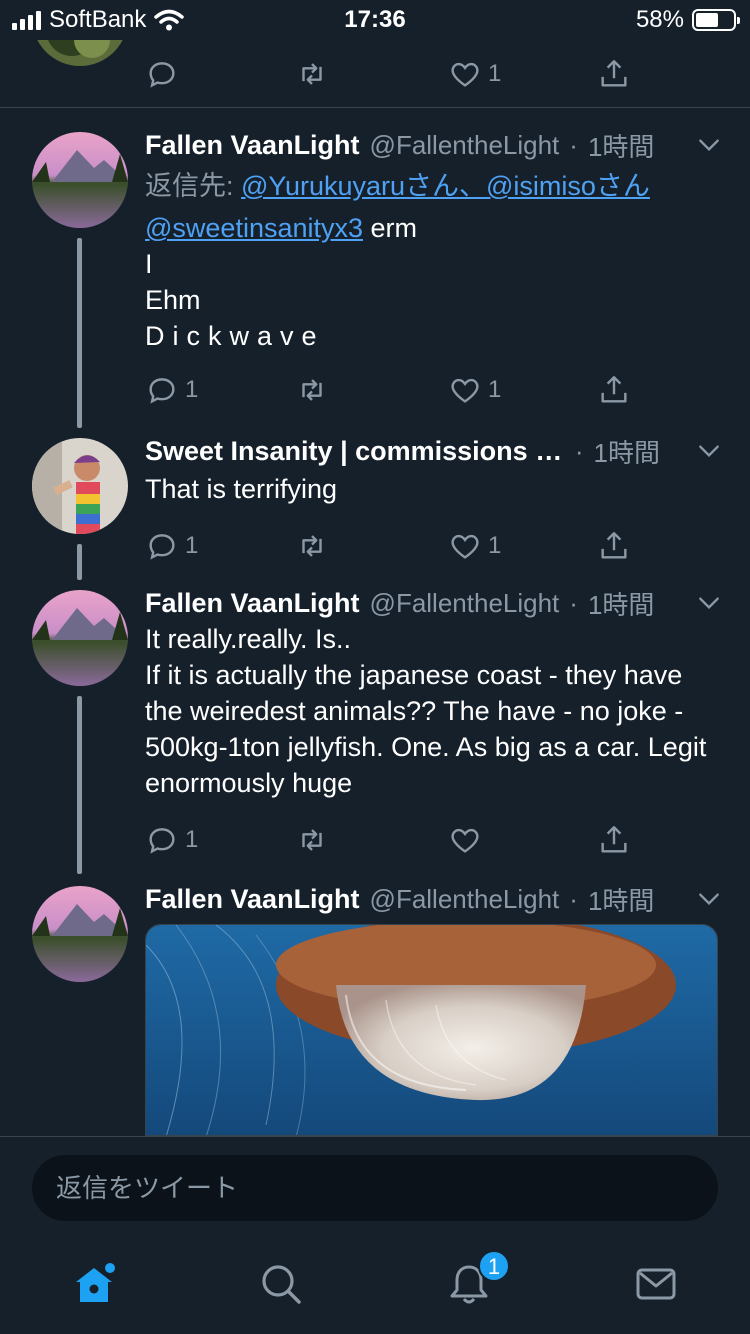  What do you see at coordinates (235, 336) in the screenshot?
I see `tweet-text: Dickwave` at bounding box center [235, 336].